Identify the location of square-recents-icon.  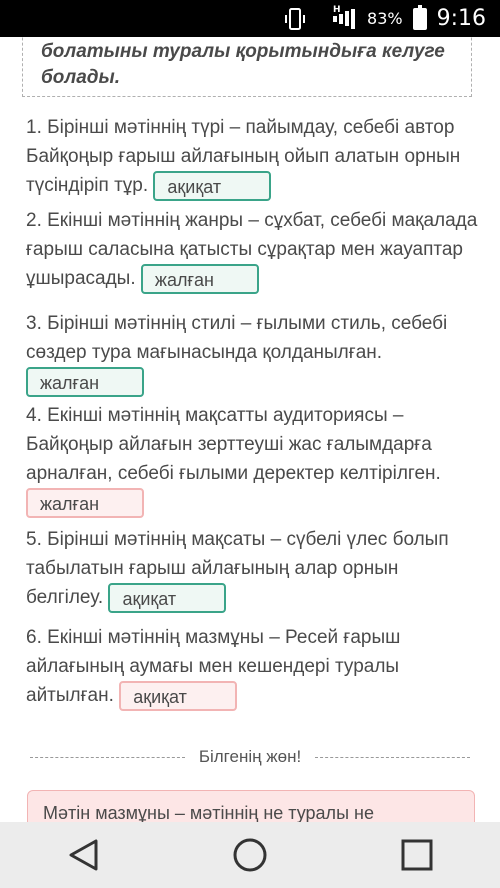
(417, 855).